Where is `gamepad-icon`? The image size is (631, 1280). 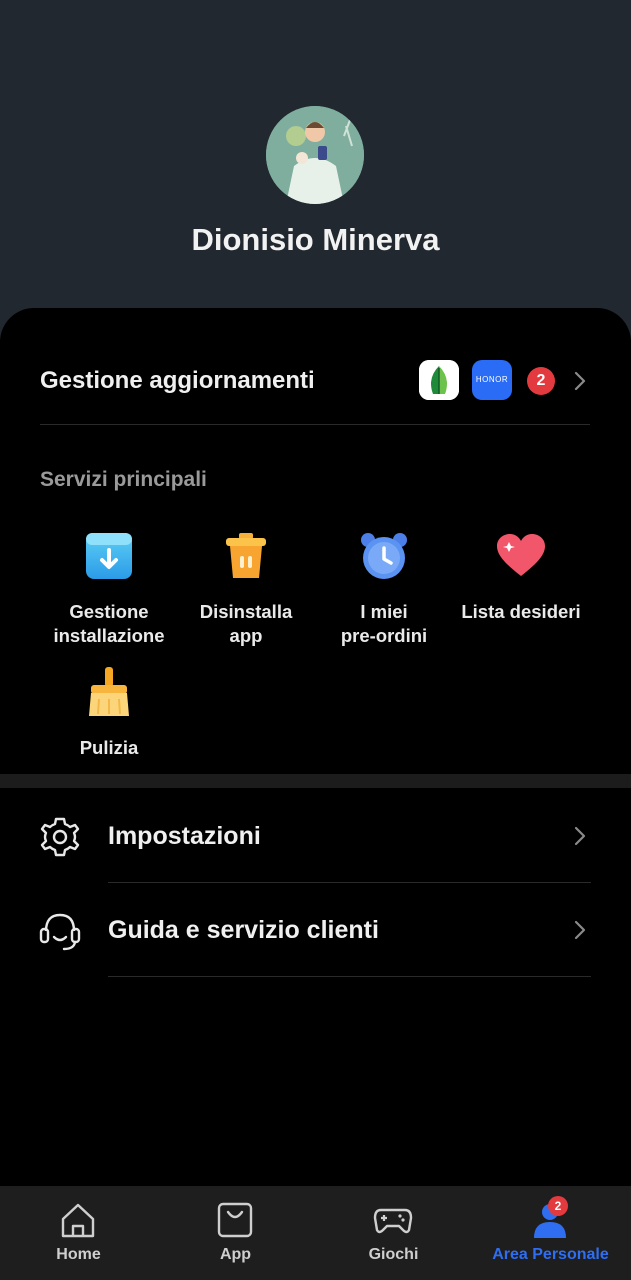 gamepad-icon is located at coordinates (393, 1221).